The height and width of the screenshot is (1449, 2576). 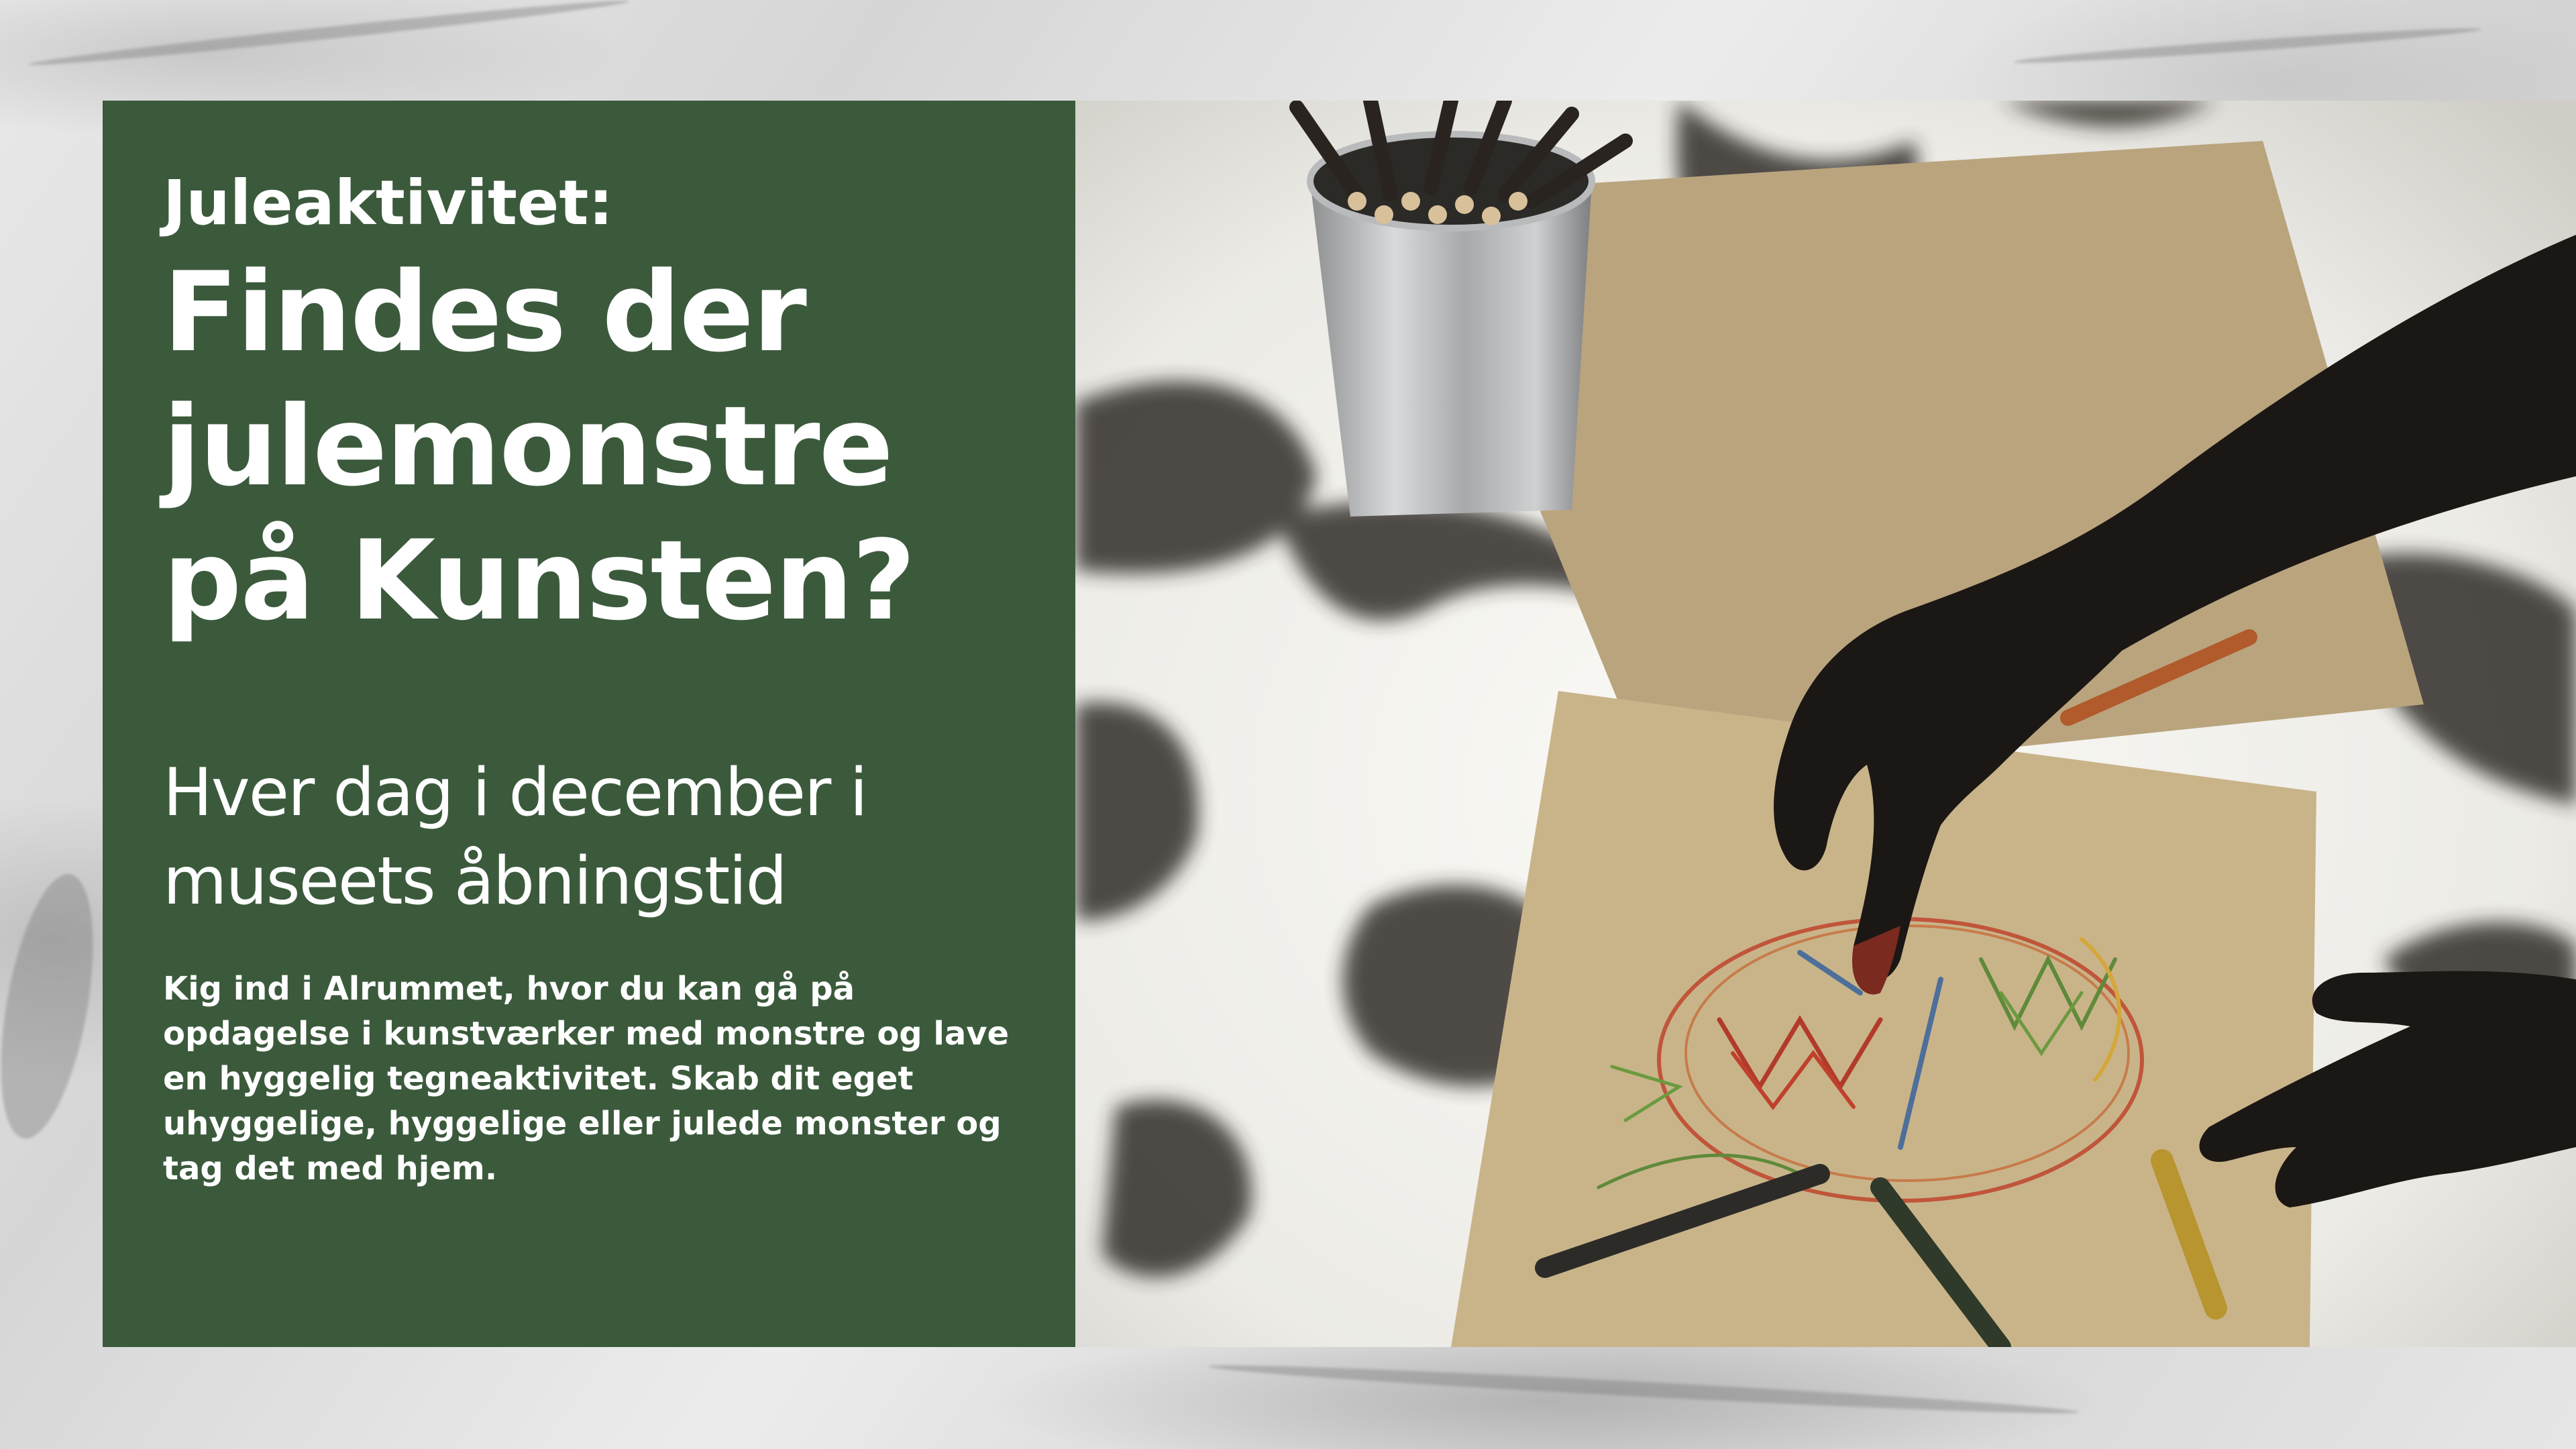 What do you see at coordinates (515, 837) in the screenshot?
I see `subtitle-text: Hver dag i december i museets åbningstid` at bounding box center [515, 837].